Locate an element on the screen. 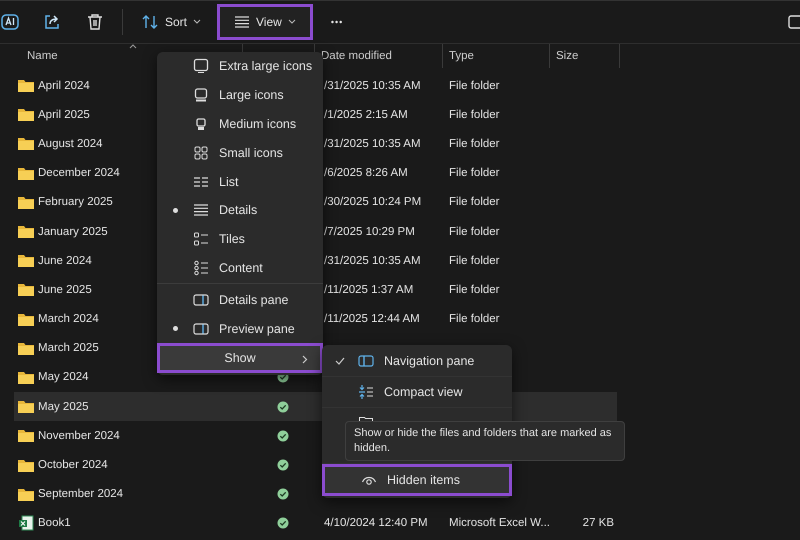 The height and width of the screenshot is (540, 800). menu-item: Details is located at coordinates (240, 210).